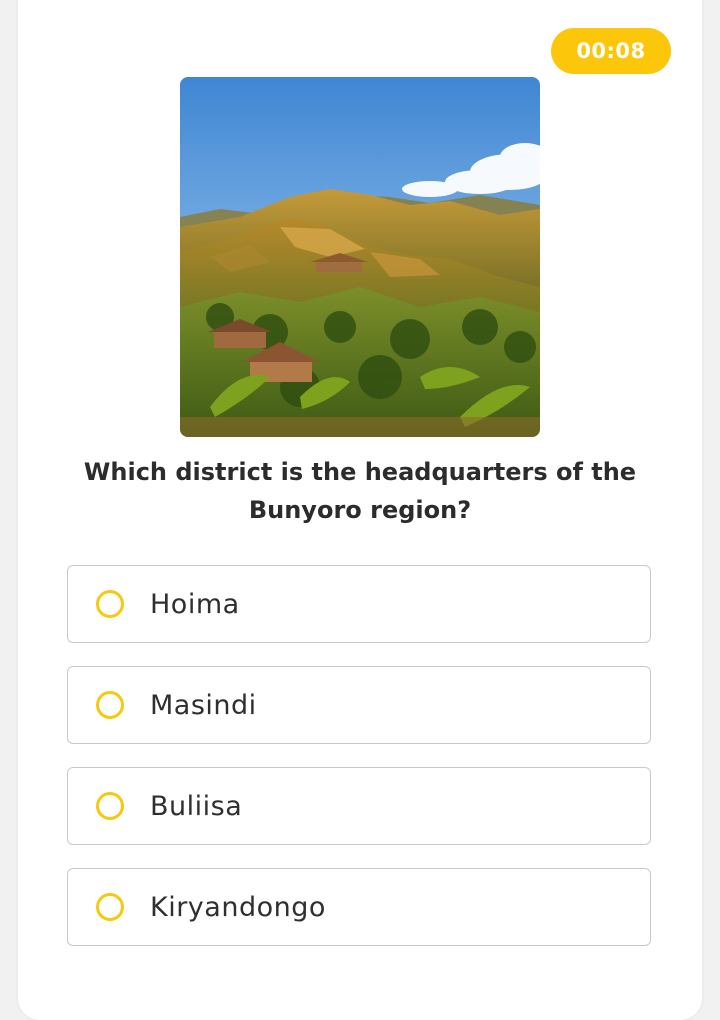 The image size is (720, 1020). I want to click on answer-option-hoima: Hoima, so click(359, 604).